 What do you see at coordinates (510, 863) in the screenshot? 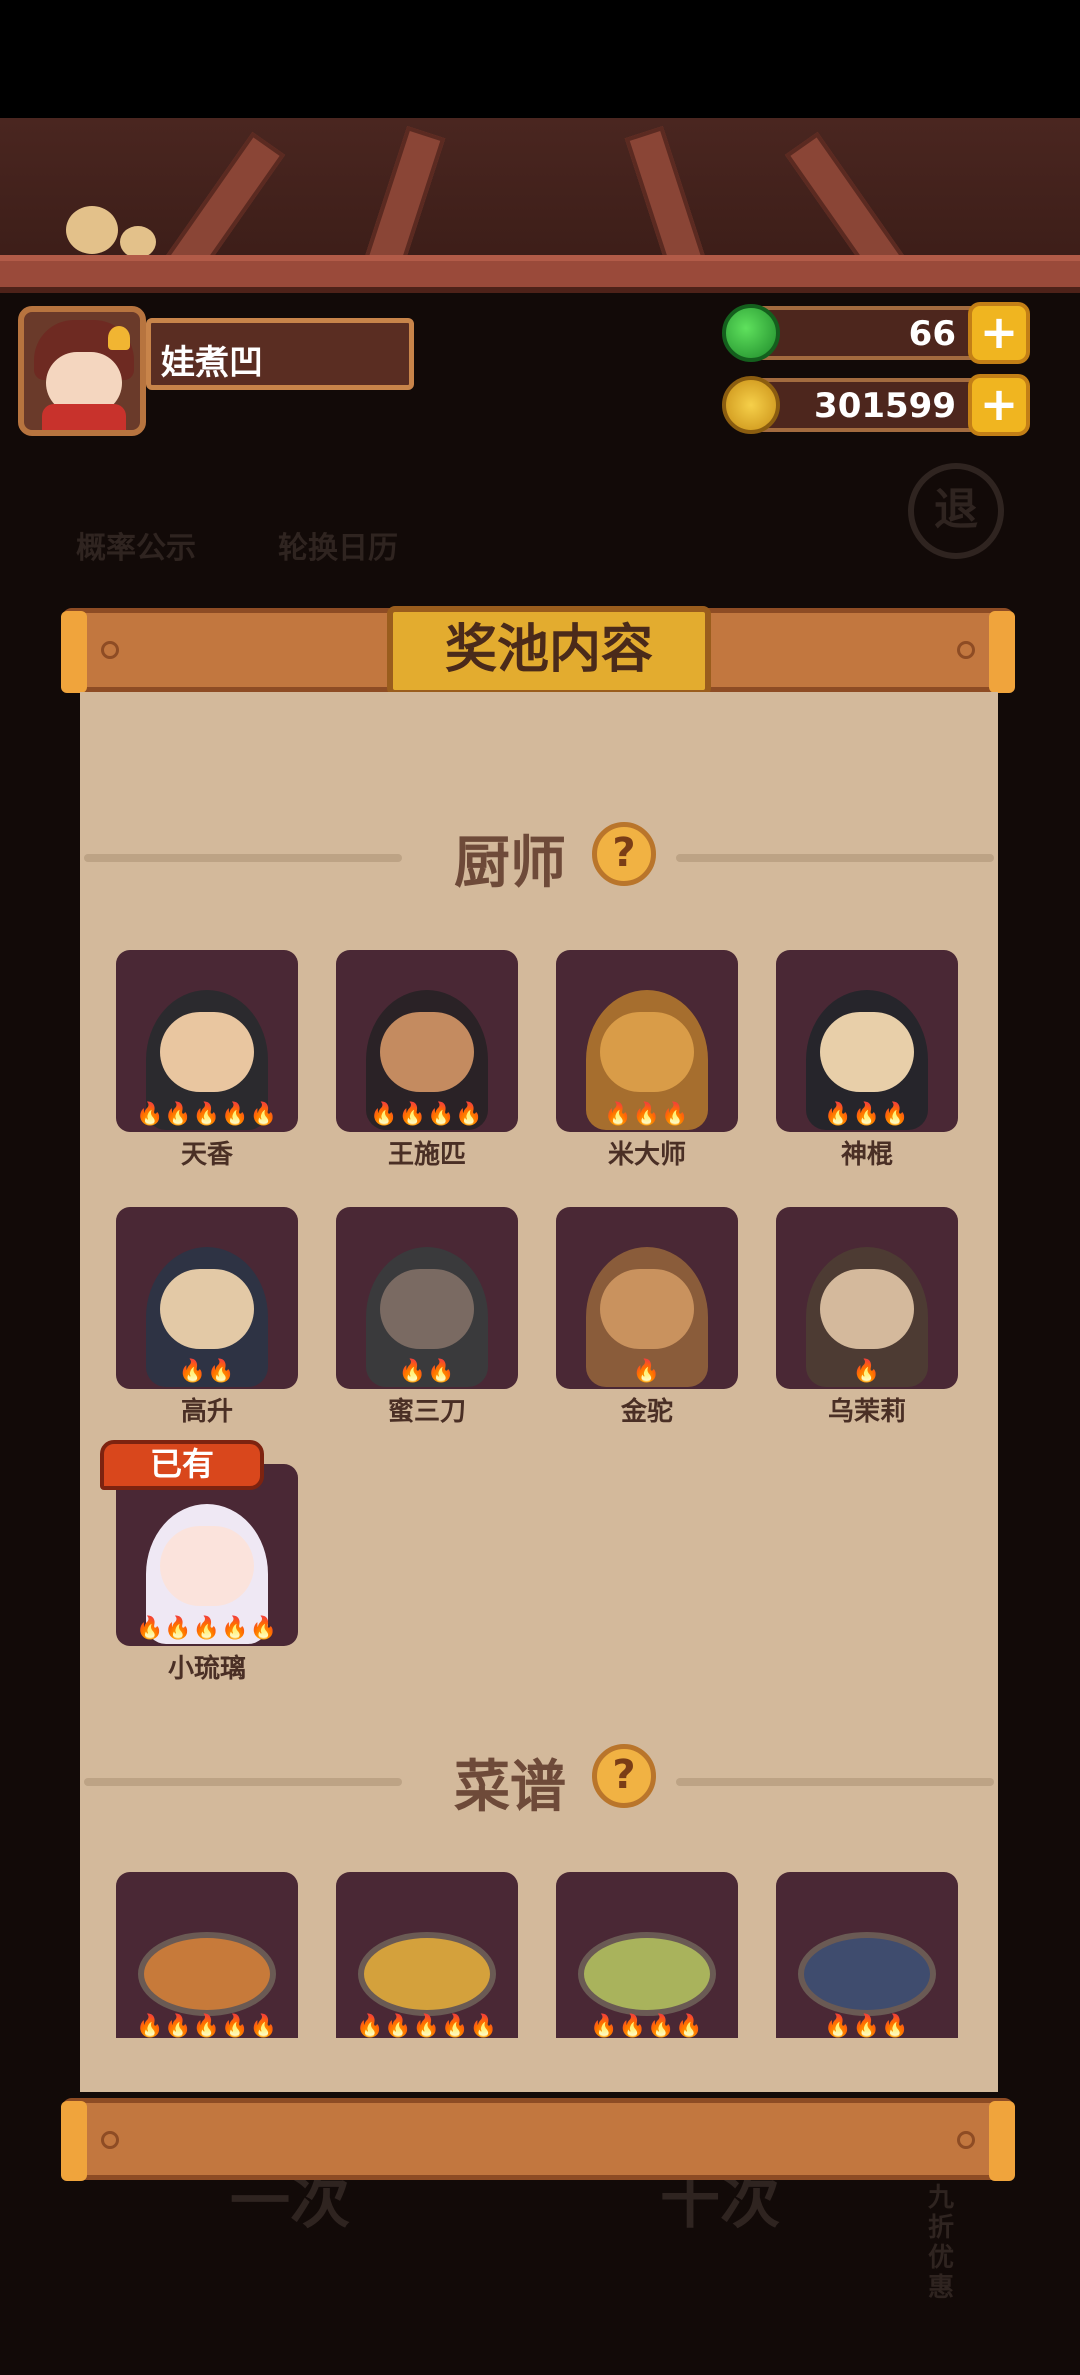
I see `chefs-section-title: 厨师` at bounding box center [510, 863].